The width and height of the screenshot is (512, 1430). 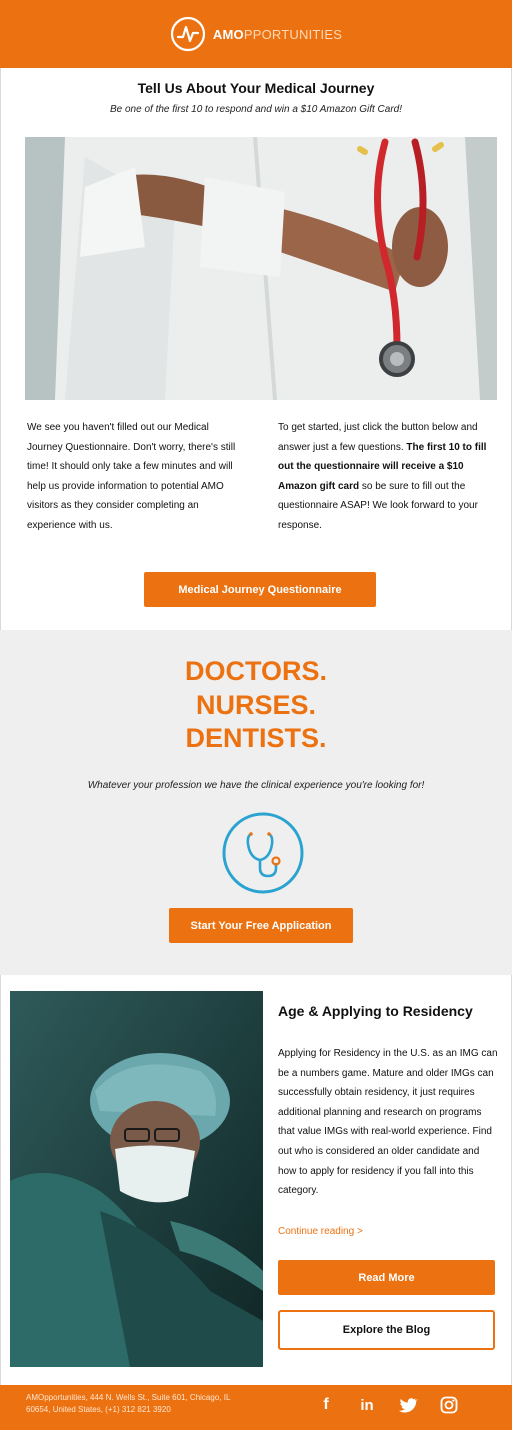 What do you see at coordinates (408, 1405) in the screenshot?
I see `twitter-icon` at bounding box center [408, 1405].